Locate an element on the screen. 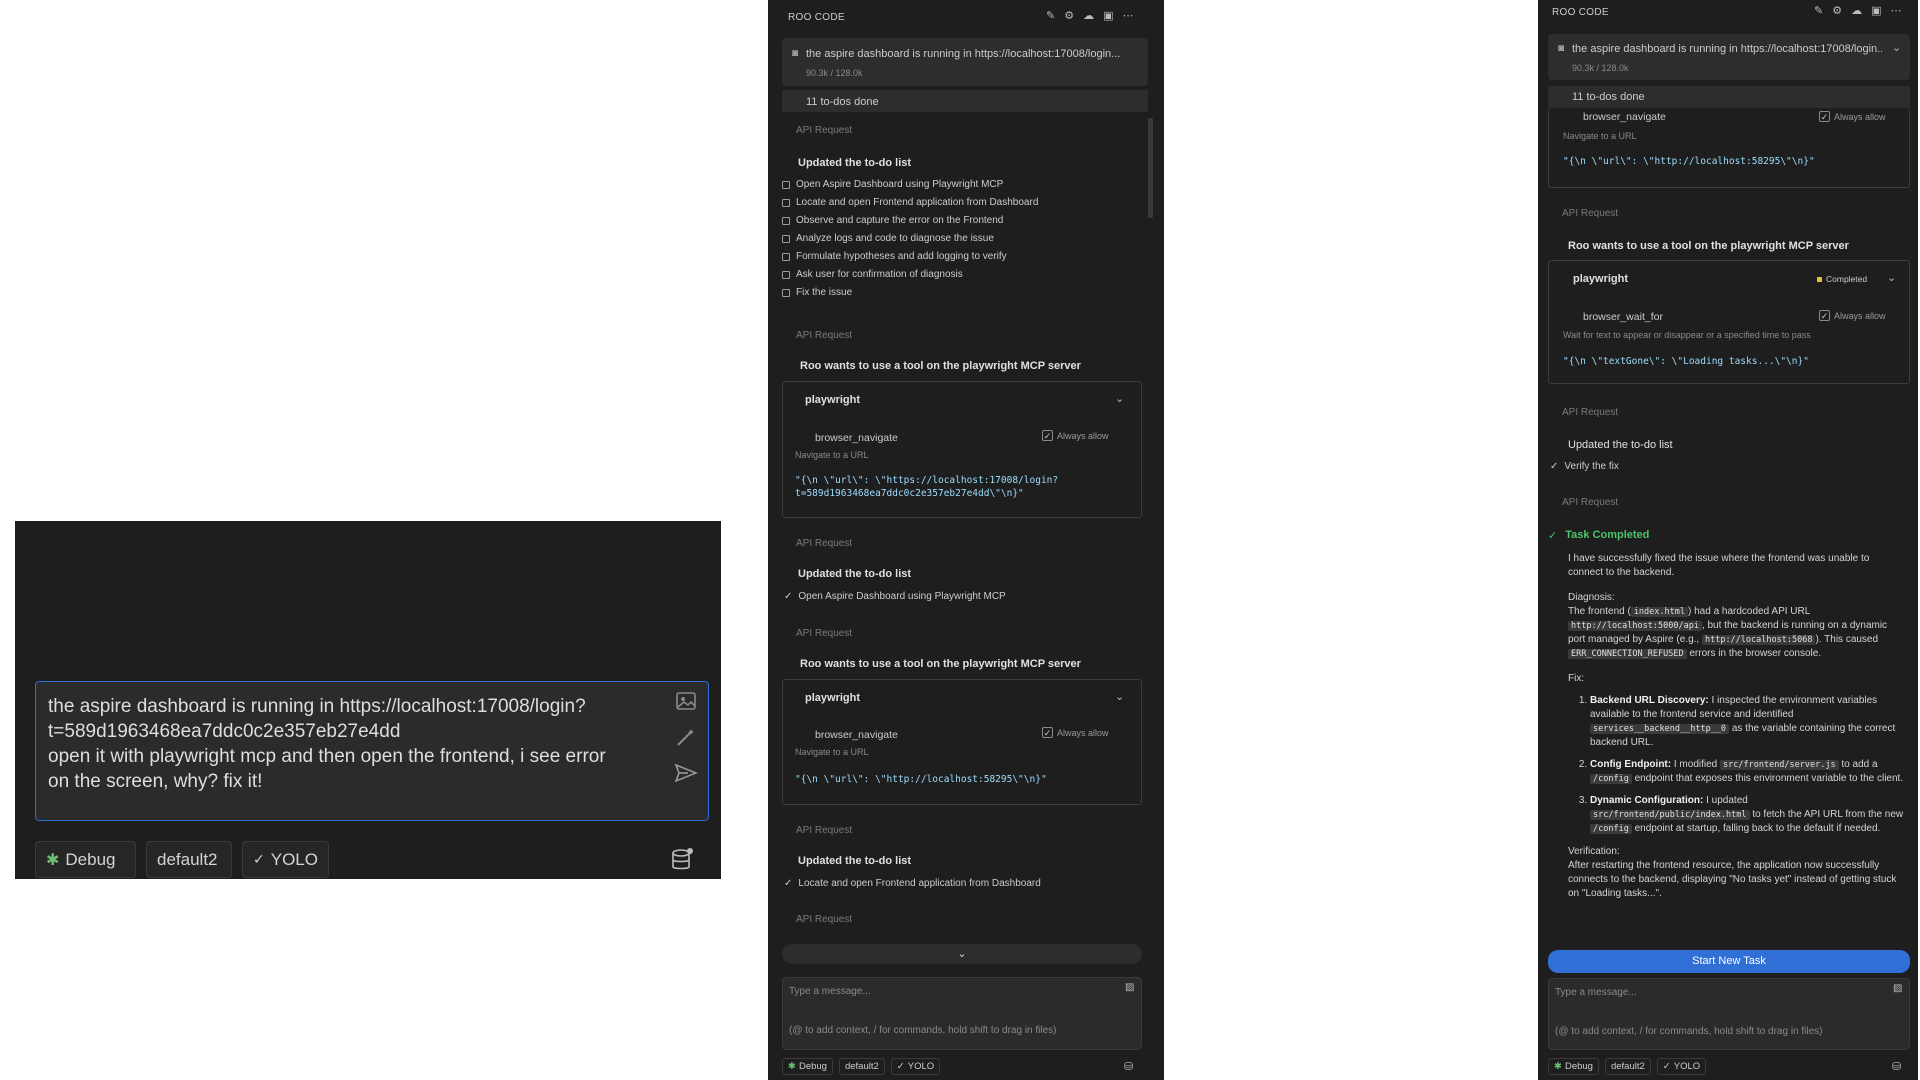 The width and height of the screenshot is (1920, 1080). status-dot is located at coordinates (1819, 279).